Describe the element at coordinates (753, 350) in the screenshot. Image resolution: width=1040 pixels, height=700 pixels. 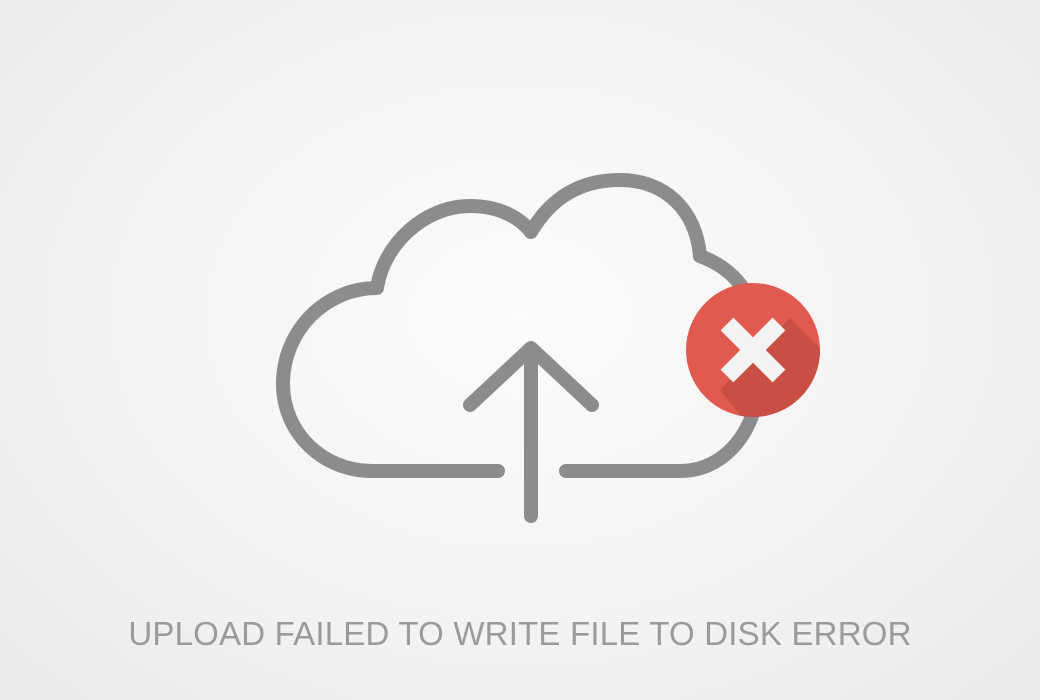
I see `error-x-icon` at that location.